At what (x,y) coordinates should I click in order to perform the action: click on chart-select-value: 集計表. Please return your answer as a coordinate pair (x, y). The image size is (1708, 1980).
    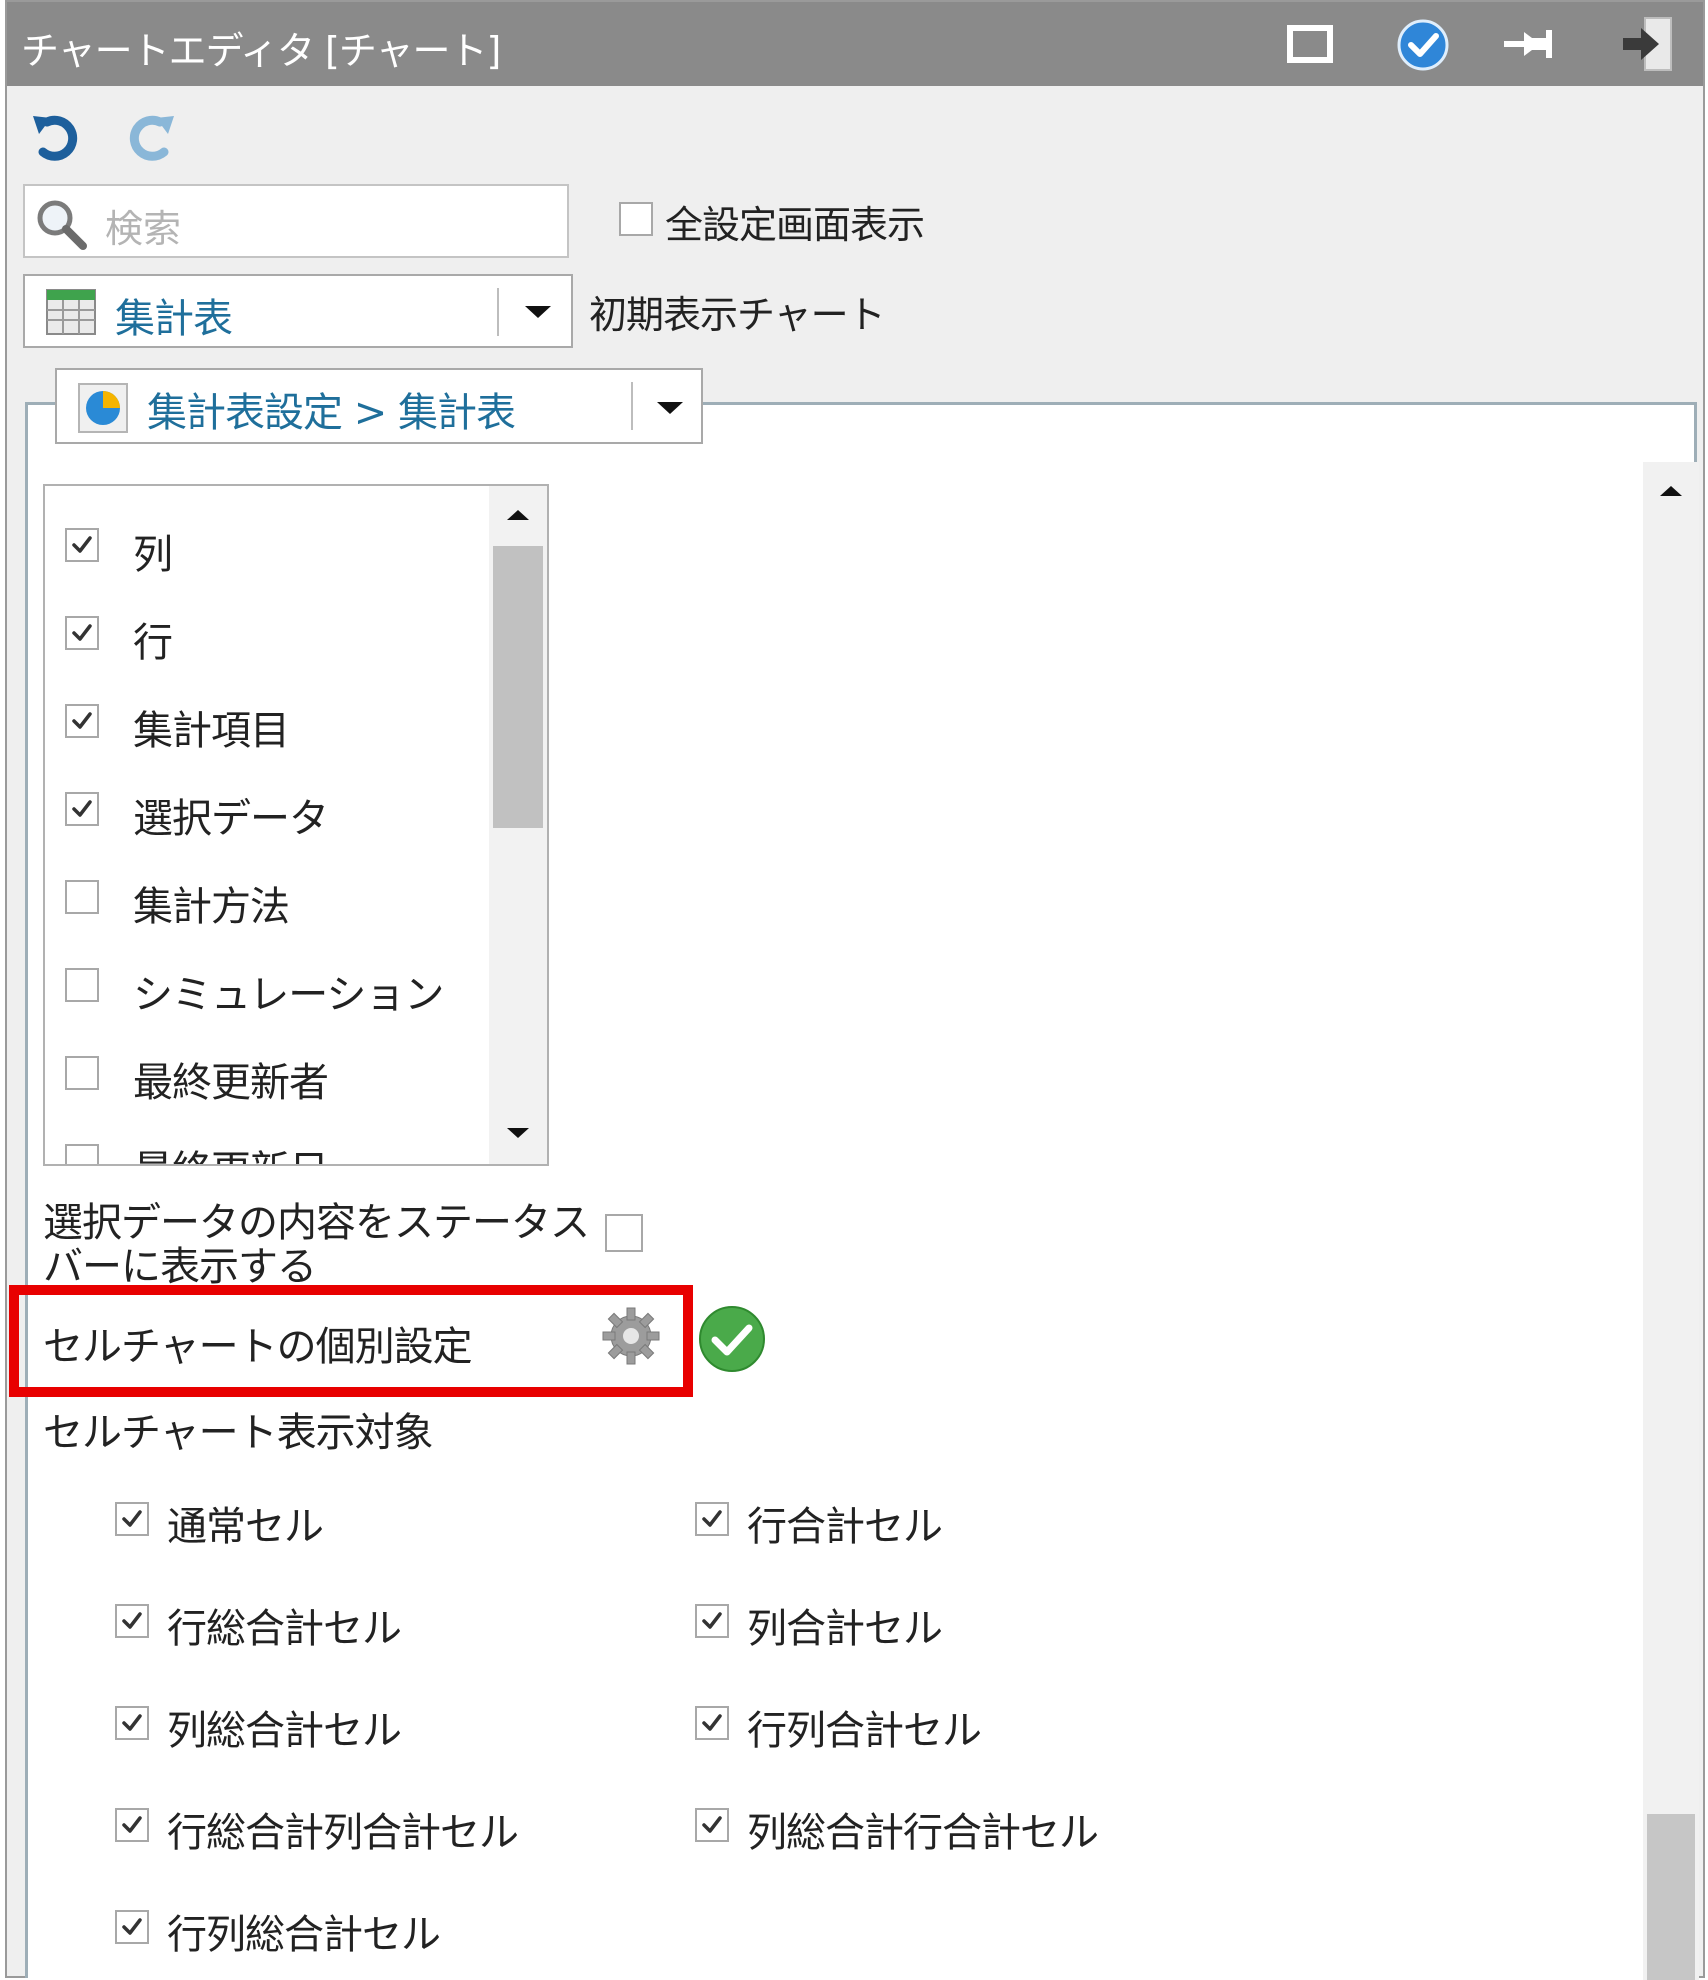
    Looking at the image, I should click on (174, 319).